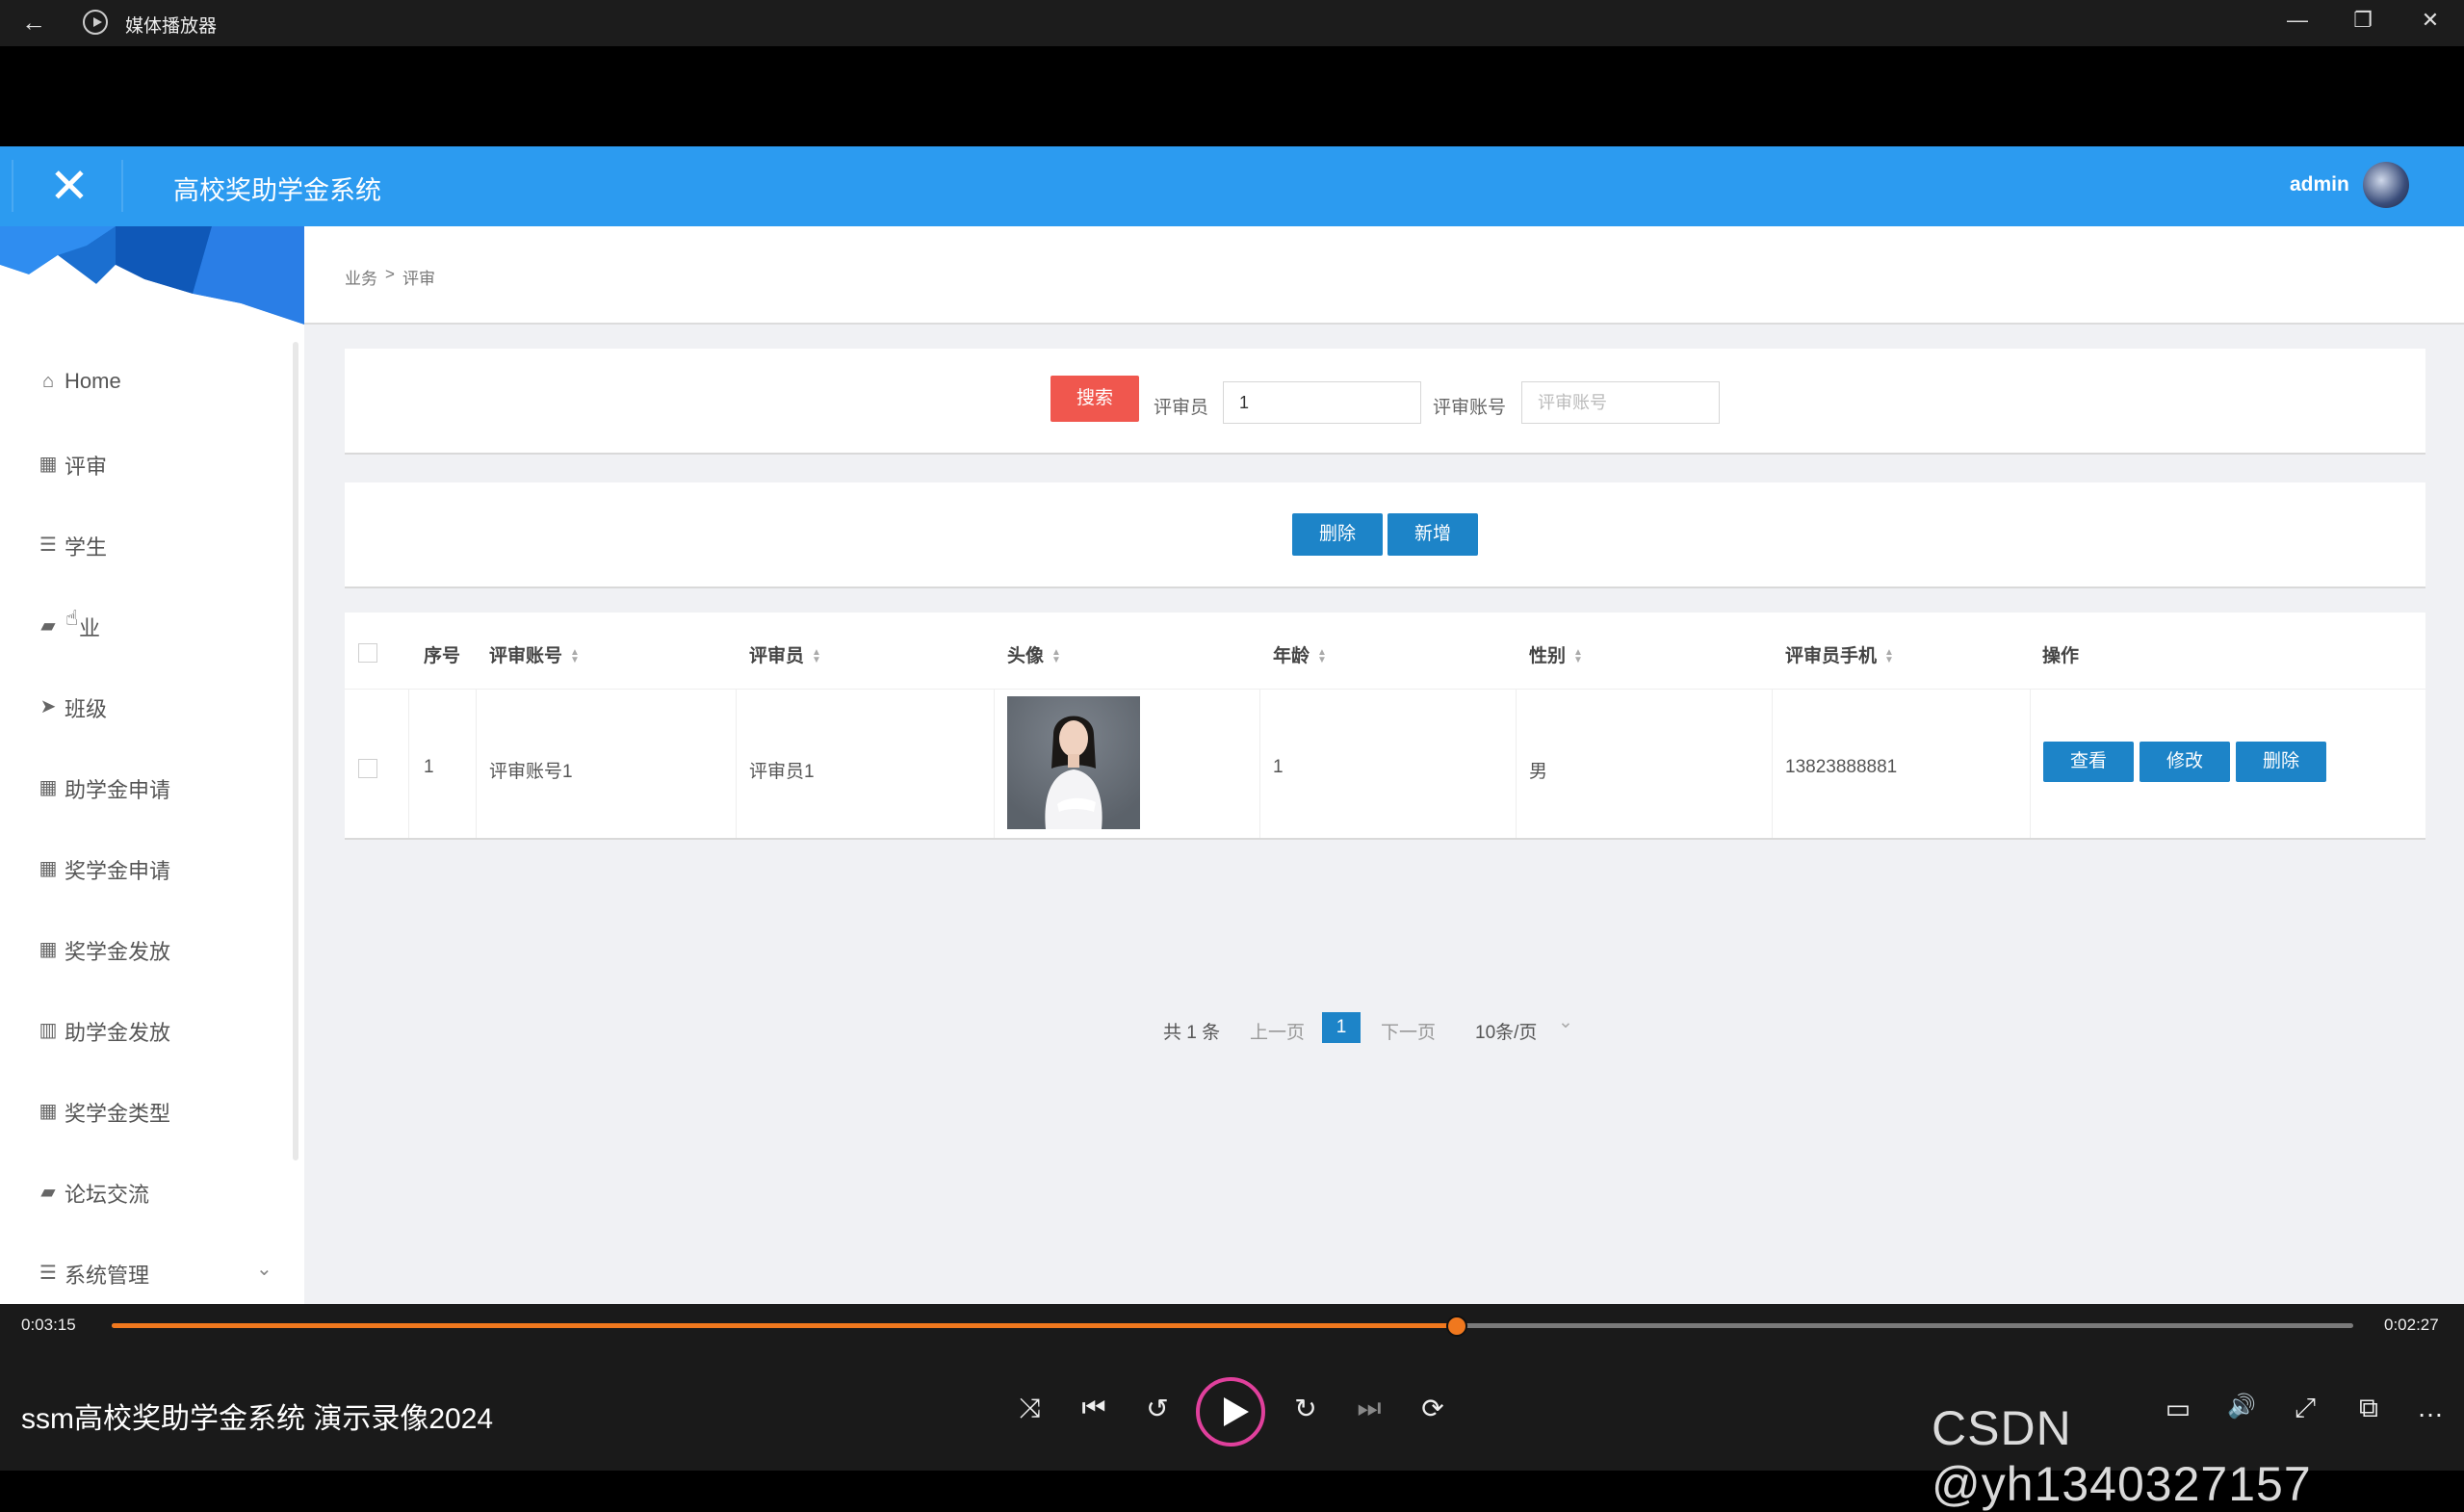 This screenshot has height=1512, width=2464. I want to click on column-header-index: 序号, so click(442, 656).